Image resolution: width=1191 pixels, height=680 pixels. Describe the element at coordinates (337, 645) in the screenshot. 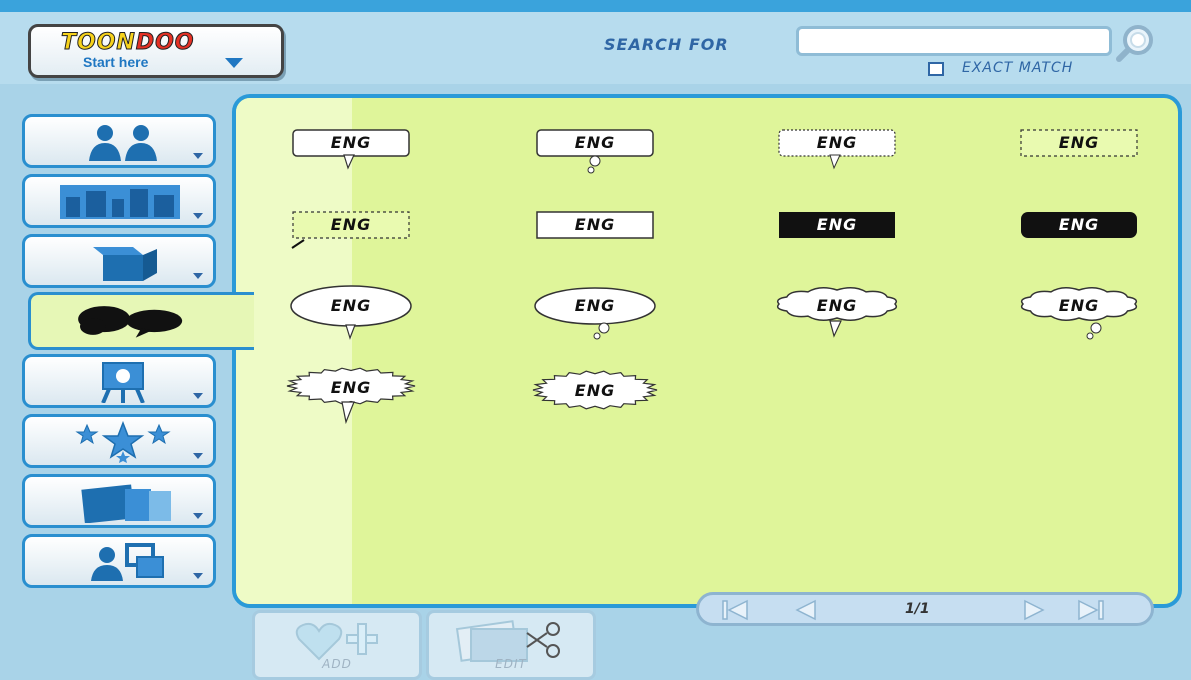

I see `add-button: ADD` at that location.